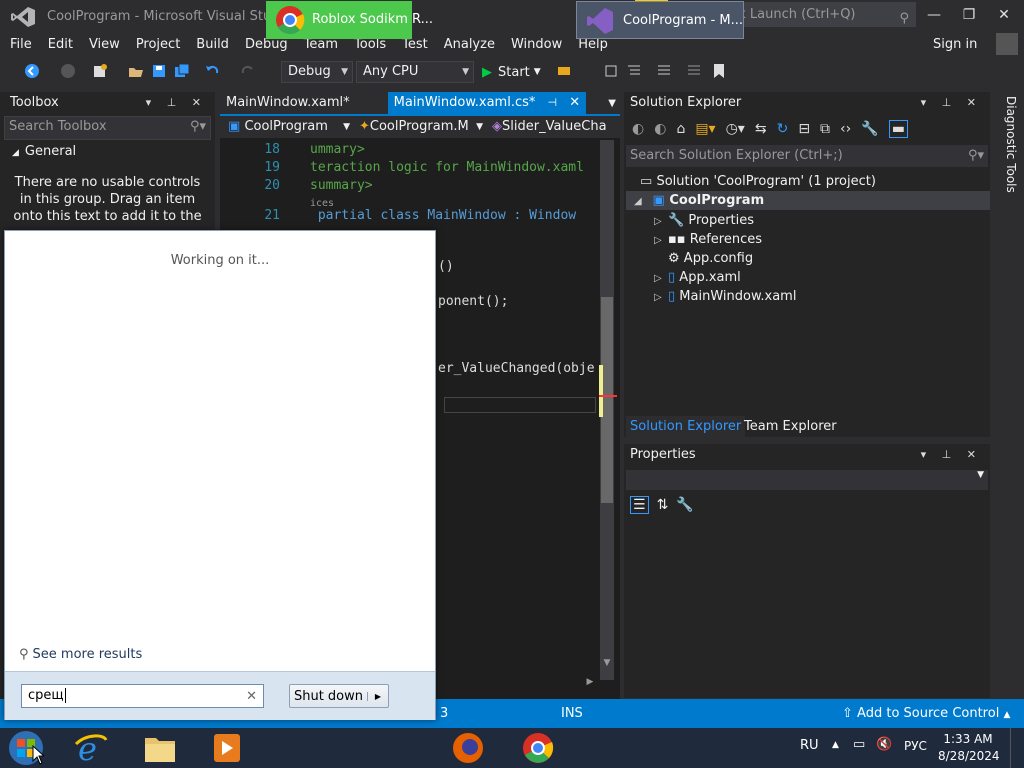 The image size is (1024, 768). I want to click on keyboard-layout-indicator: РУС, so click(915, 746).